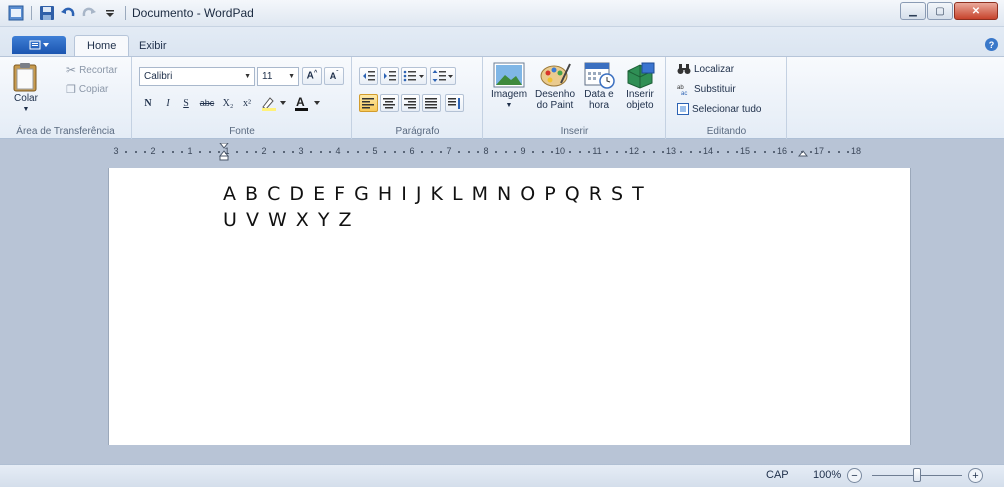  What do you see at coordinates (389, 103) in the screenshot?
I see `align-center-button` at bounding box center [389, 103].